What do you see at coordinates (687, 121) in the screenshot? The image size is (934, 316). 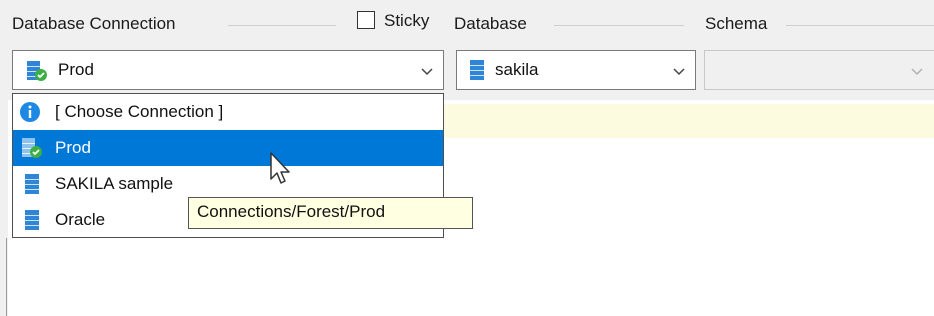 I see `info-banner` at bounding box center [687, 121].